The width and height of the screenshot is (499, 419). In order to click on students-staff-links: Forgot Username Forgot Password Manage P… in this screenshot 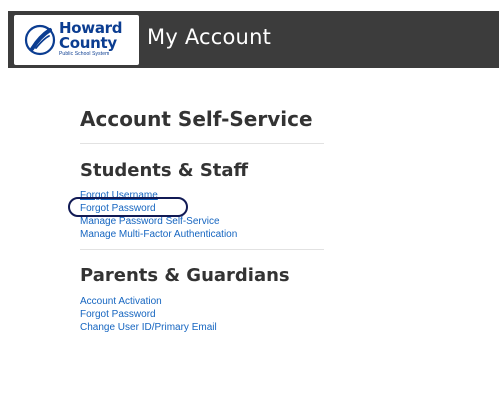, I will do `click(196, 215)`.